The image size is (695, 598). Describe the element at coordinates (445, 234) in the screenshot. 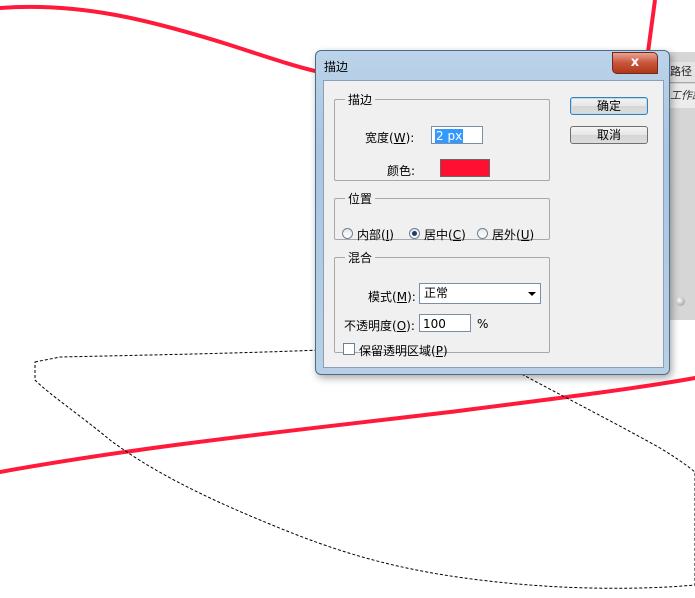

I see `radio-center-label: 居中(C)` at that location.